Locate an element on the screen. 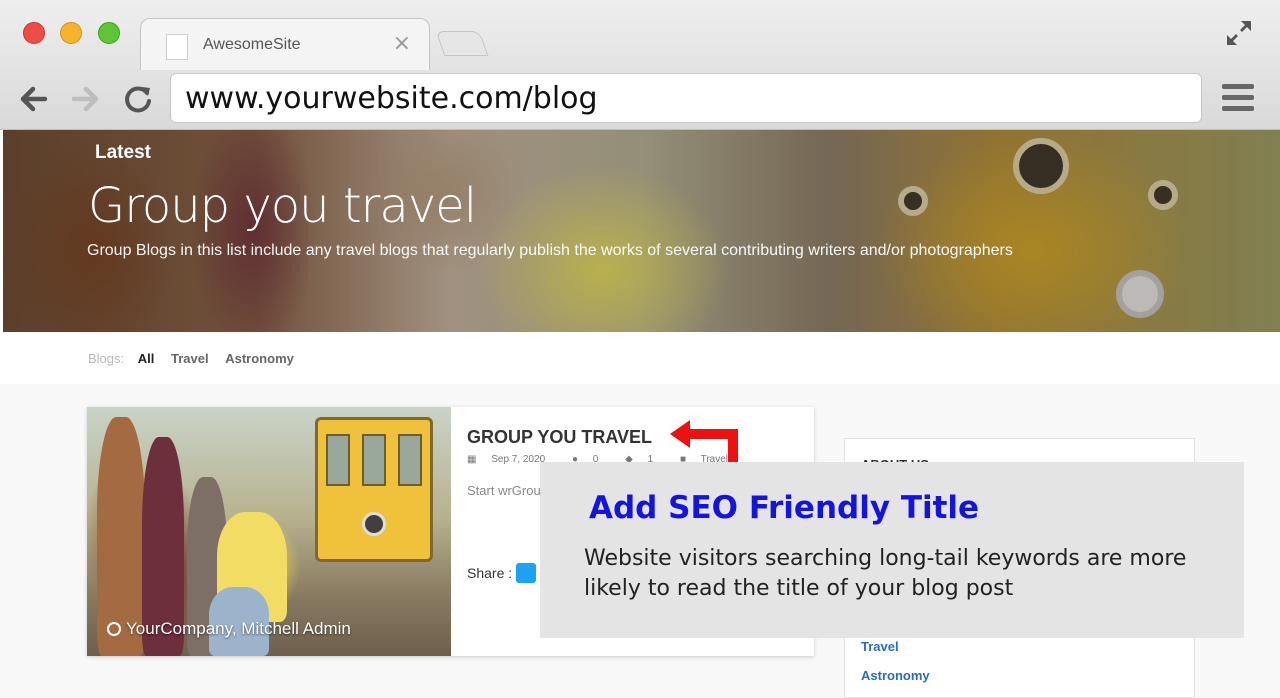 The width and height of the screenshot is (1280, 698). tram-illustration is located at coordinates (374, 489).